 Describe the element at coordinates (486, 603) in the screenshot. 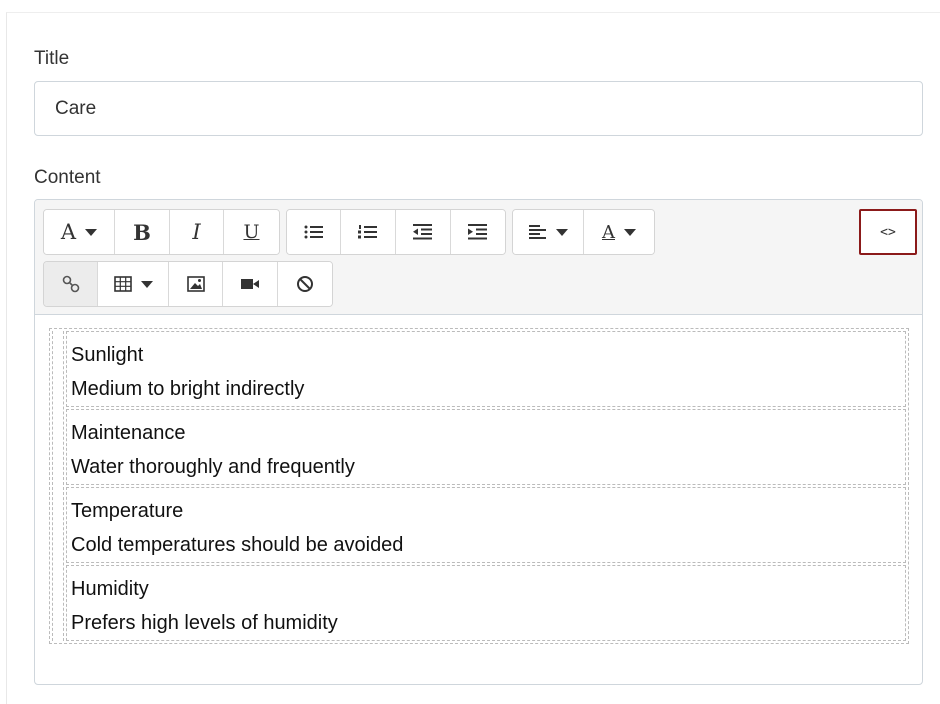

I see `content-row: Humidity Prefers high levels of humidity` at that location.